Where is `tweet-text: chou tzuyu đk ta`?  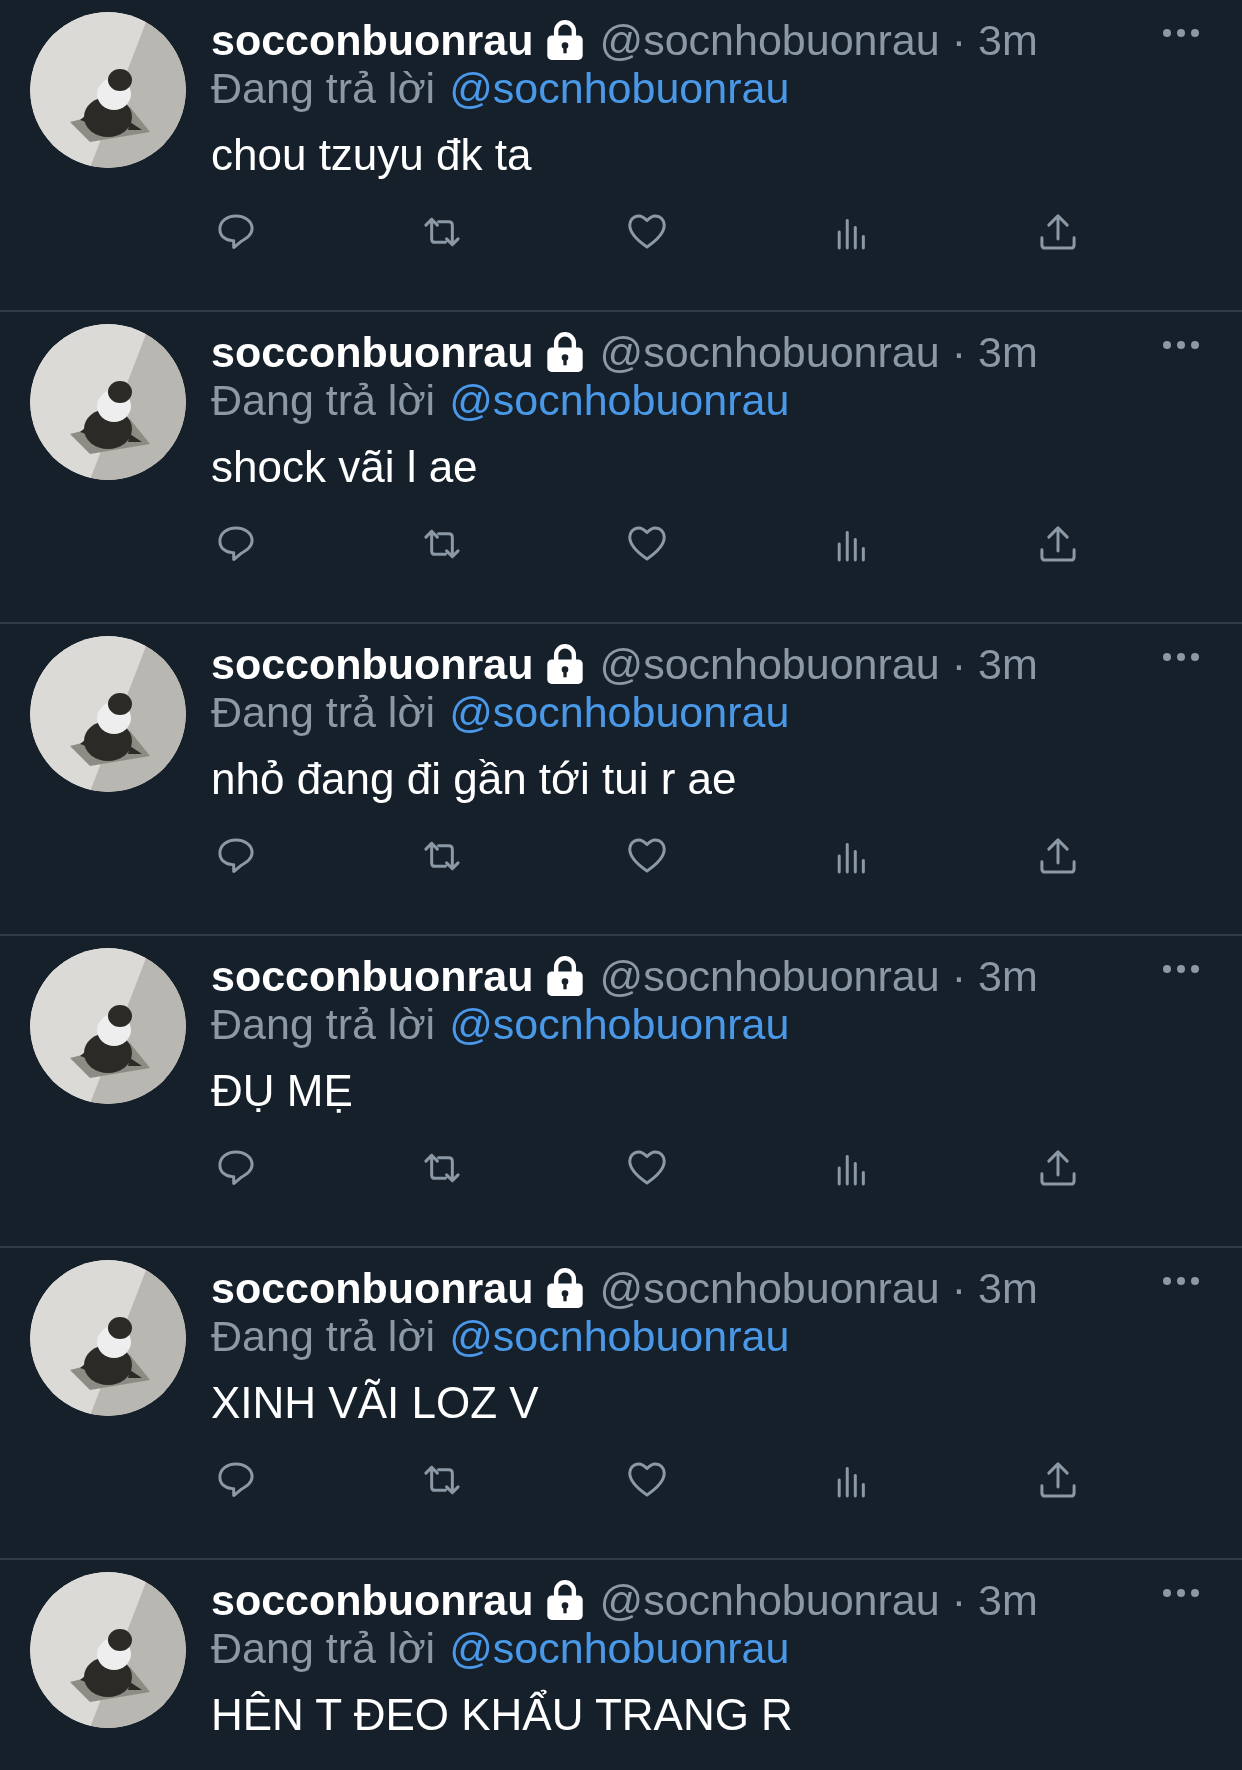 tweet-text: chou tzuyu đk ta is located at coordinates (371, 155).